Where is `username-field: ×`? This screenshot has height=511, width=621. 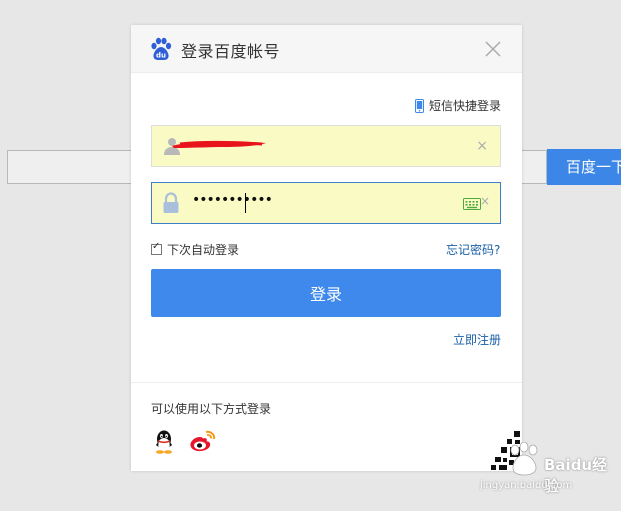 username-field: × is located at coordinates (326, 146).